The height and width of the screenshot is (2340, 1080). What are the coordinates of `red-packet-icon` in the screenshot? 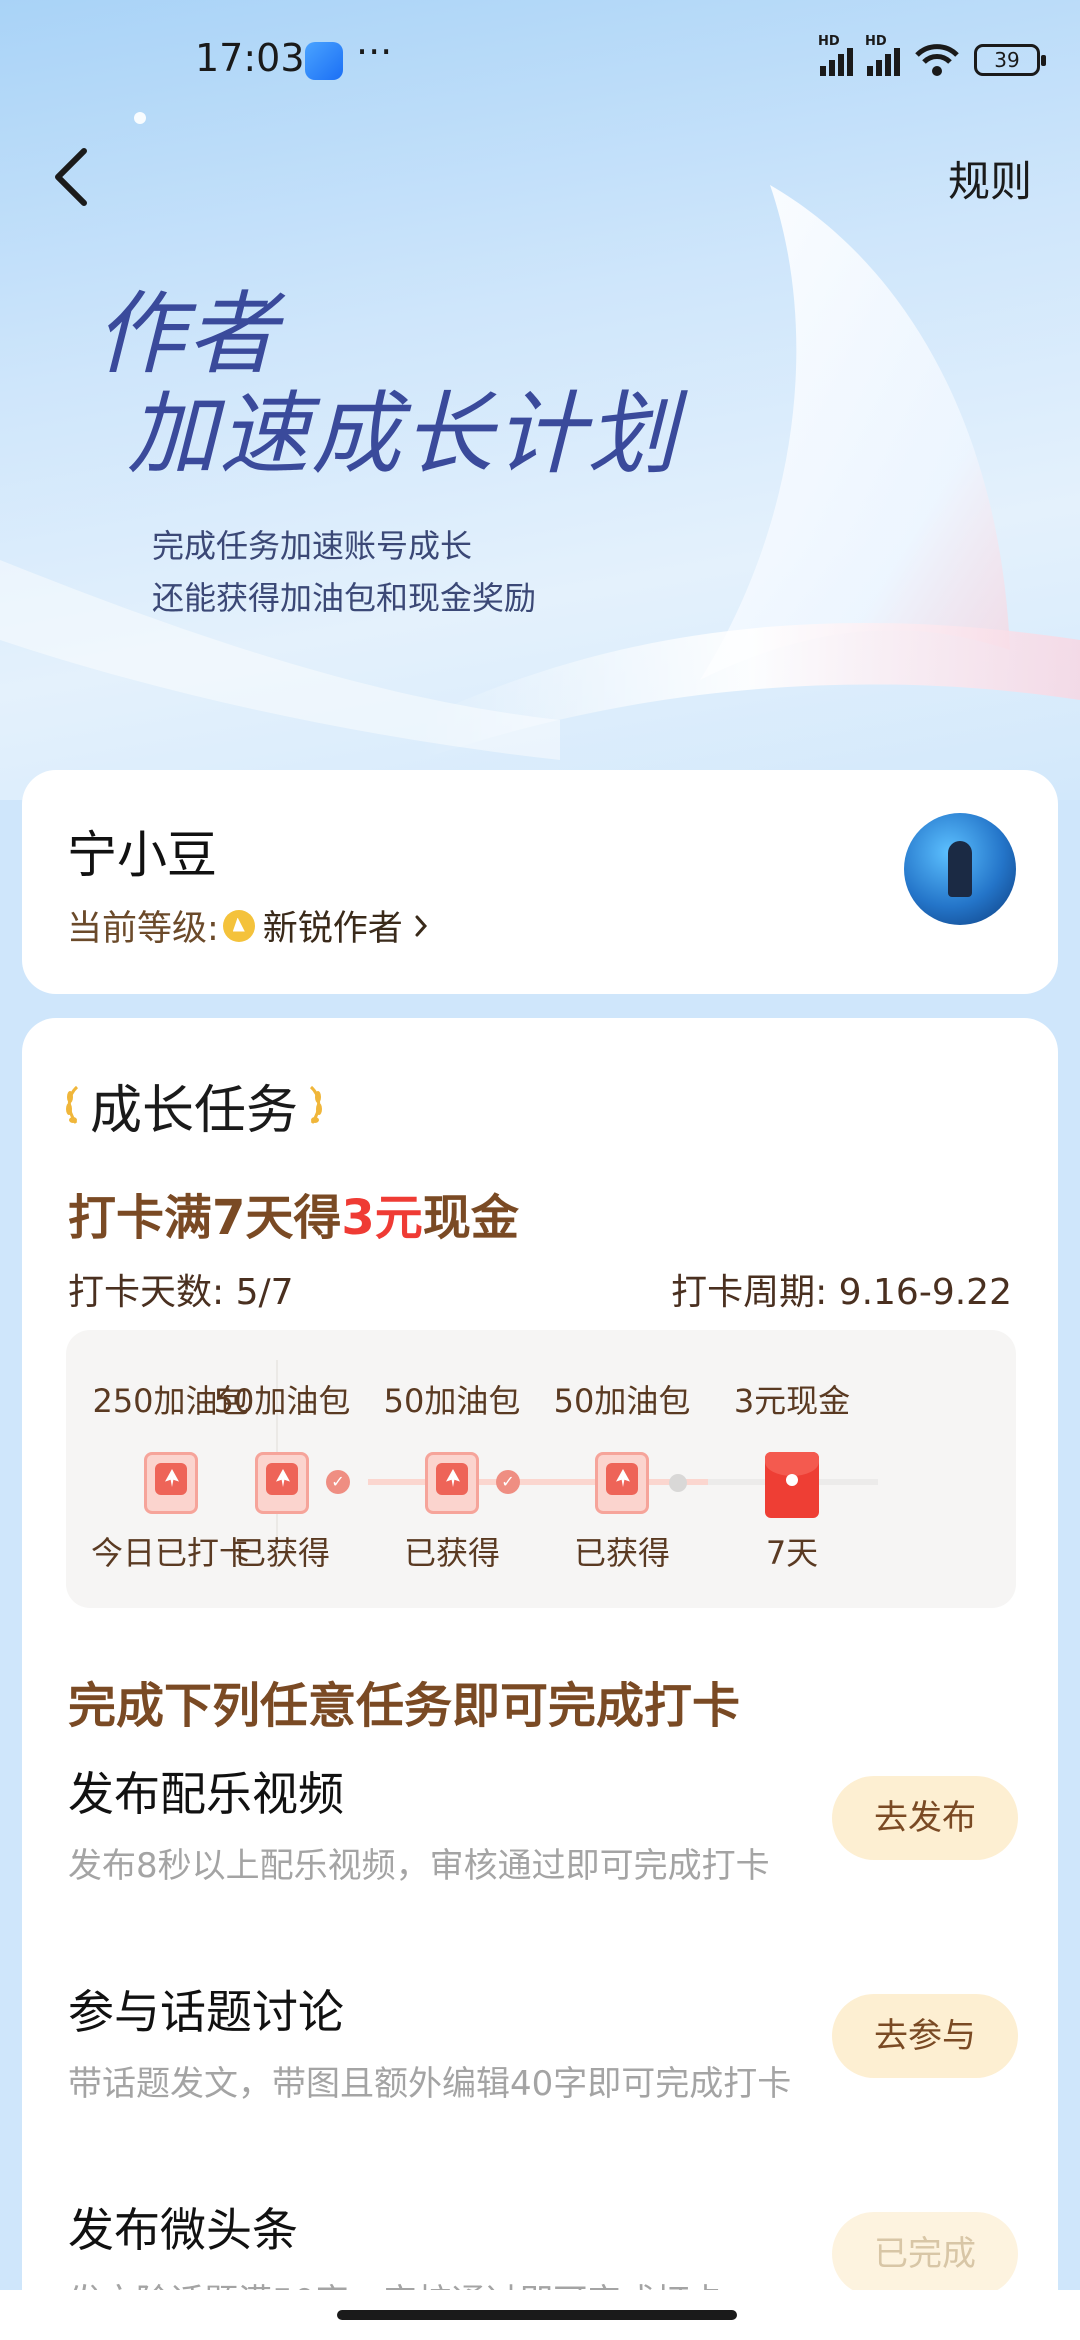 It's located at (792, 1485).